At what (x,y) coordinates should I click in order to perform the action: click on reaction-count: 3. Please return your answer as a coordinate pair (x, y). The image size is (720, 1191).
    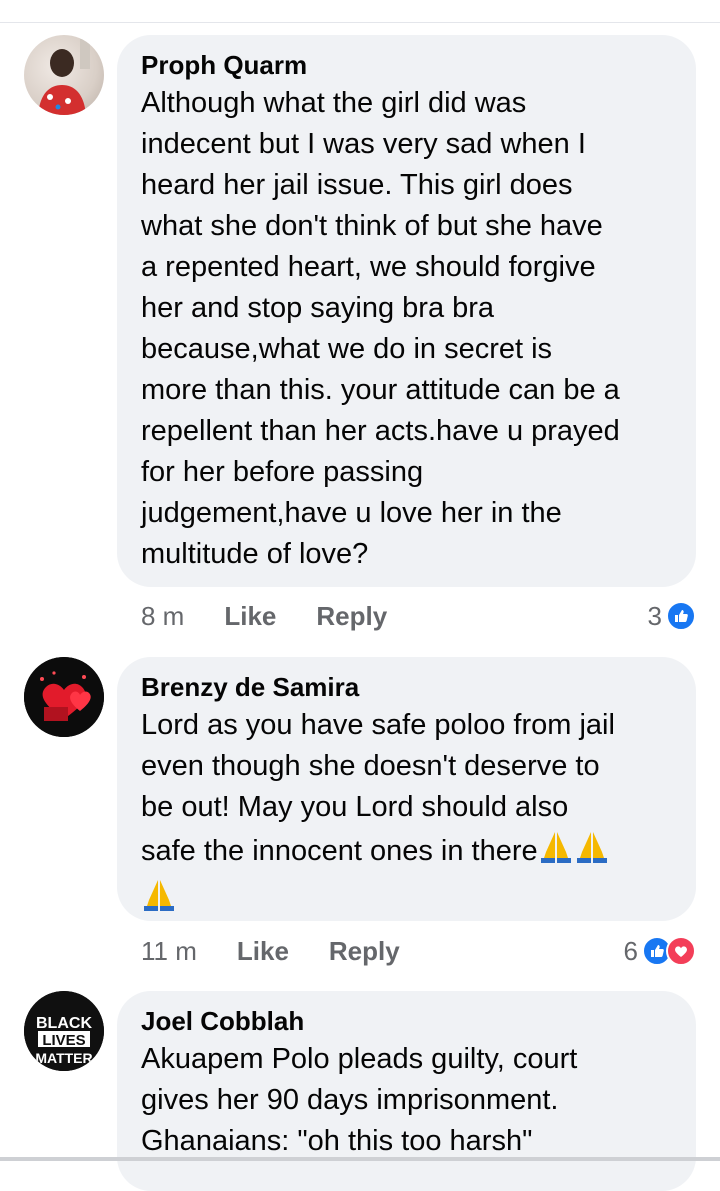
    Looking at the image, I should click on (654, 615).